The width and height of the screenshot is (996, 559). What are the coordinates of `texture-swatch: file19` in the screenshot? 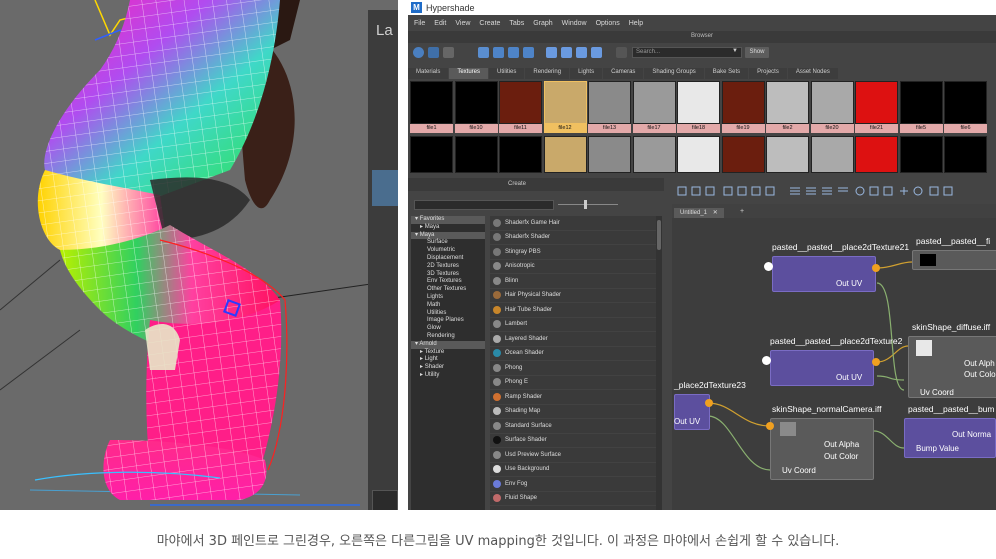 It's located at (743, 107).